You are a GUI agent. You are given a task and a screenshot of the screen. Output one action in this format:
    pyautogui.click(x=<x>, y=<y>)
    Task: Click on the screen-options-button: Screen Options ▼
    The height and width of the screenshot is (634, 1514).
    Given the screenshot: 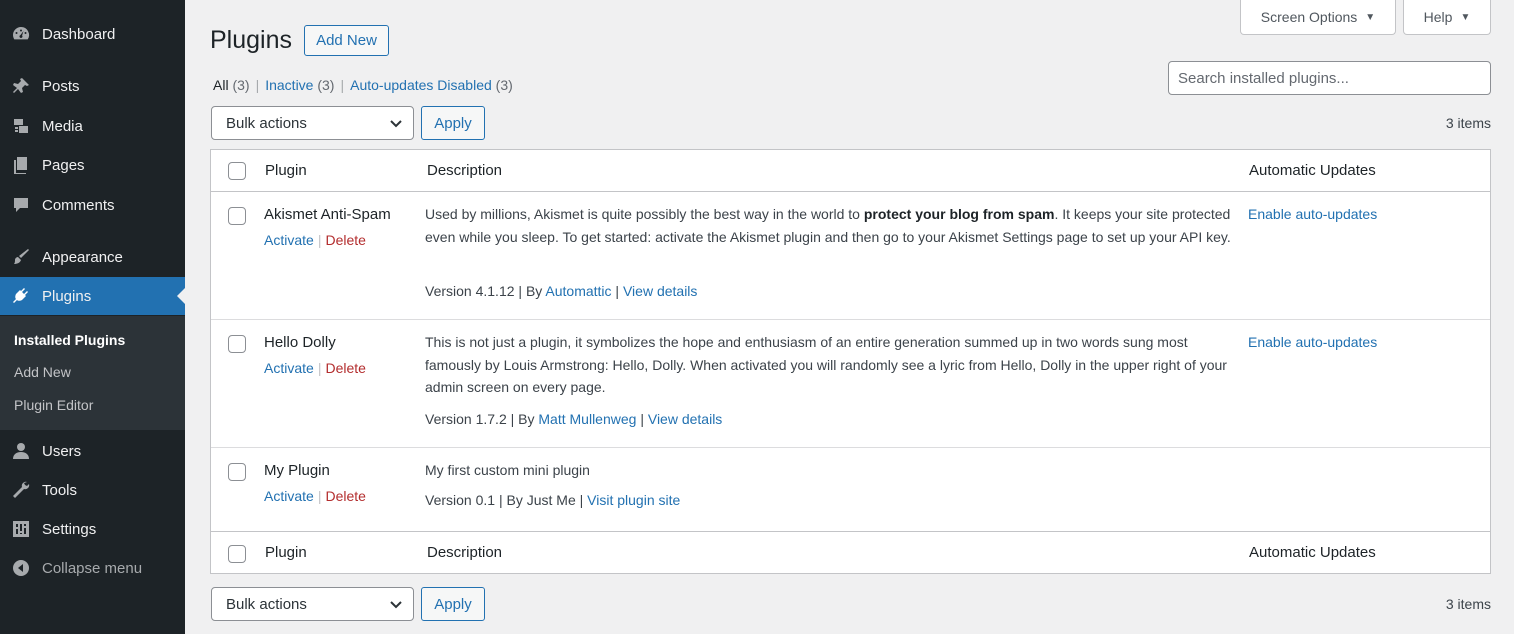 What is the action you would take?
    pyautogui.click(x=1318, y=17)
    